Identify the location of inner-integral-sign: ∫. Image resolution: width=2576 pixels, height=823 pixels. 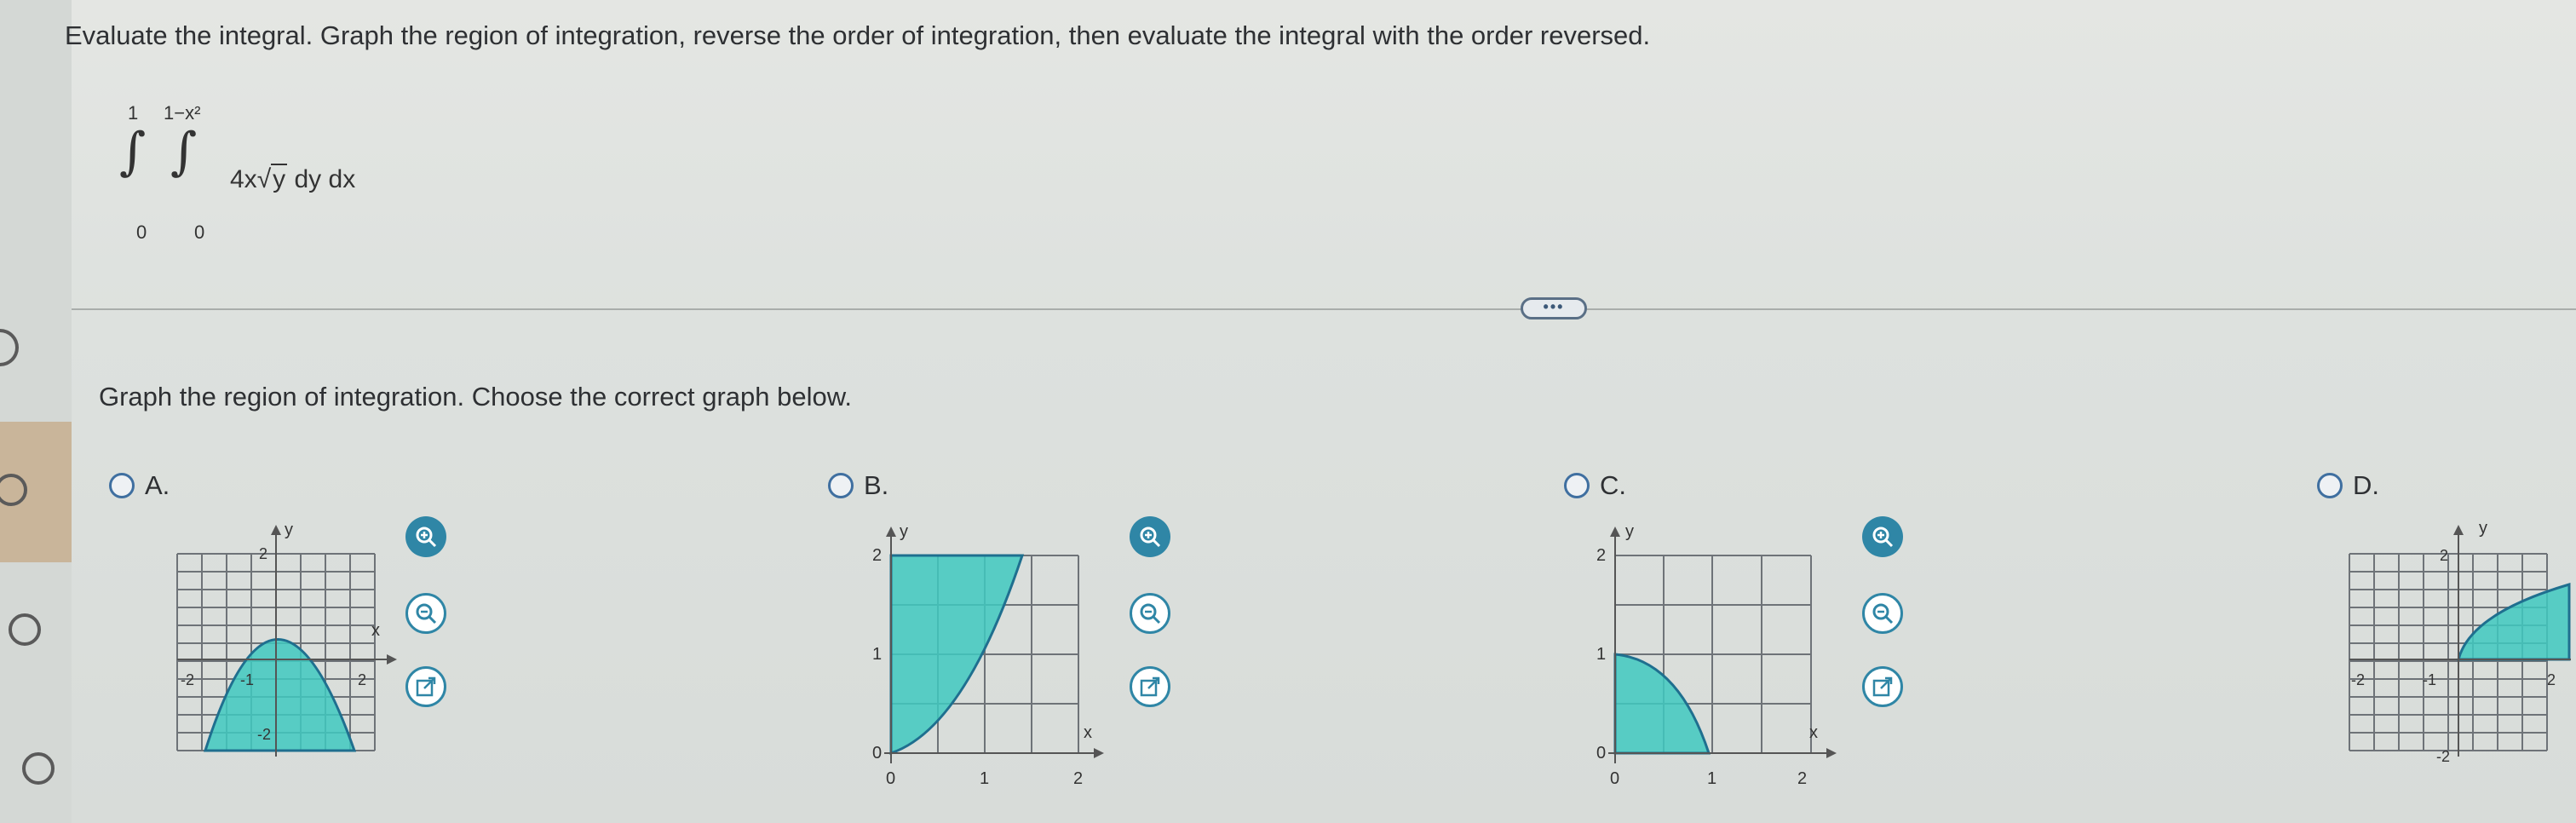
(184, 151).